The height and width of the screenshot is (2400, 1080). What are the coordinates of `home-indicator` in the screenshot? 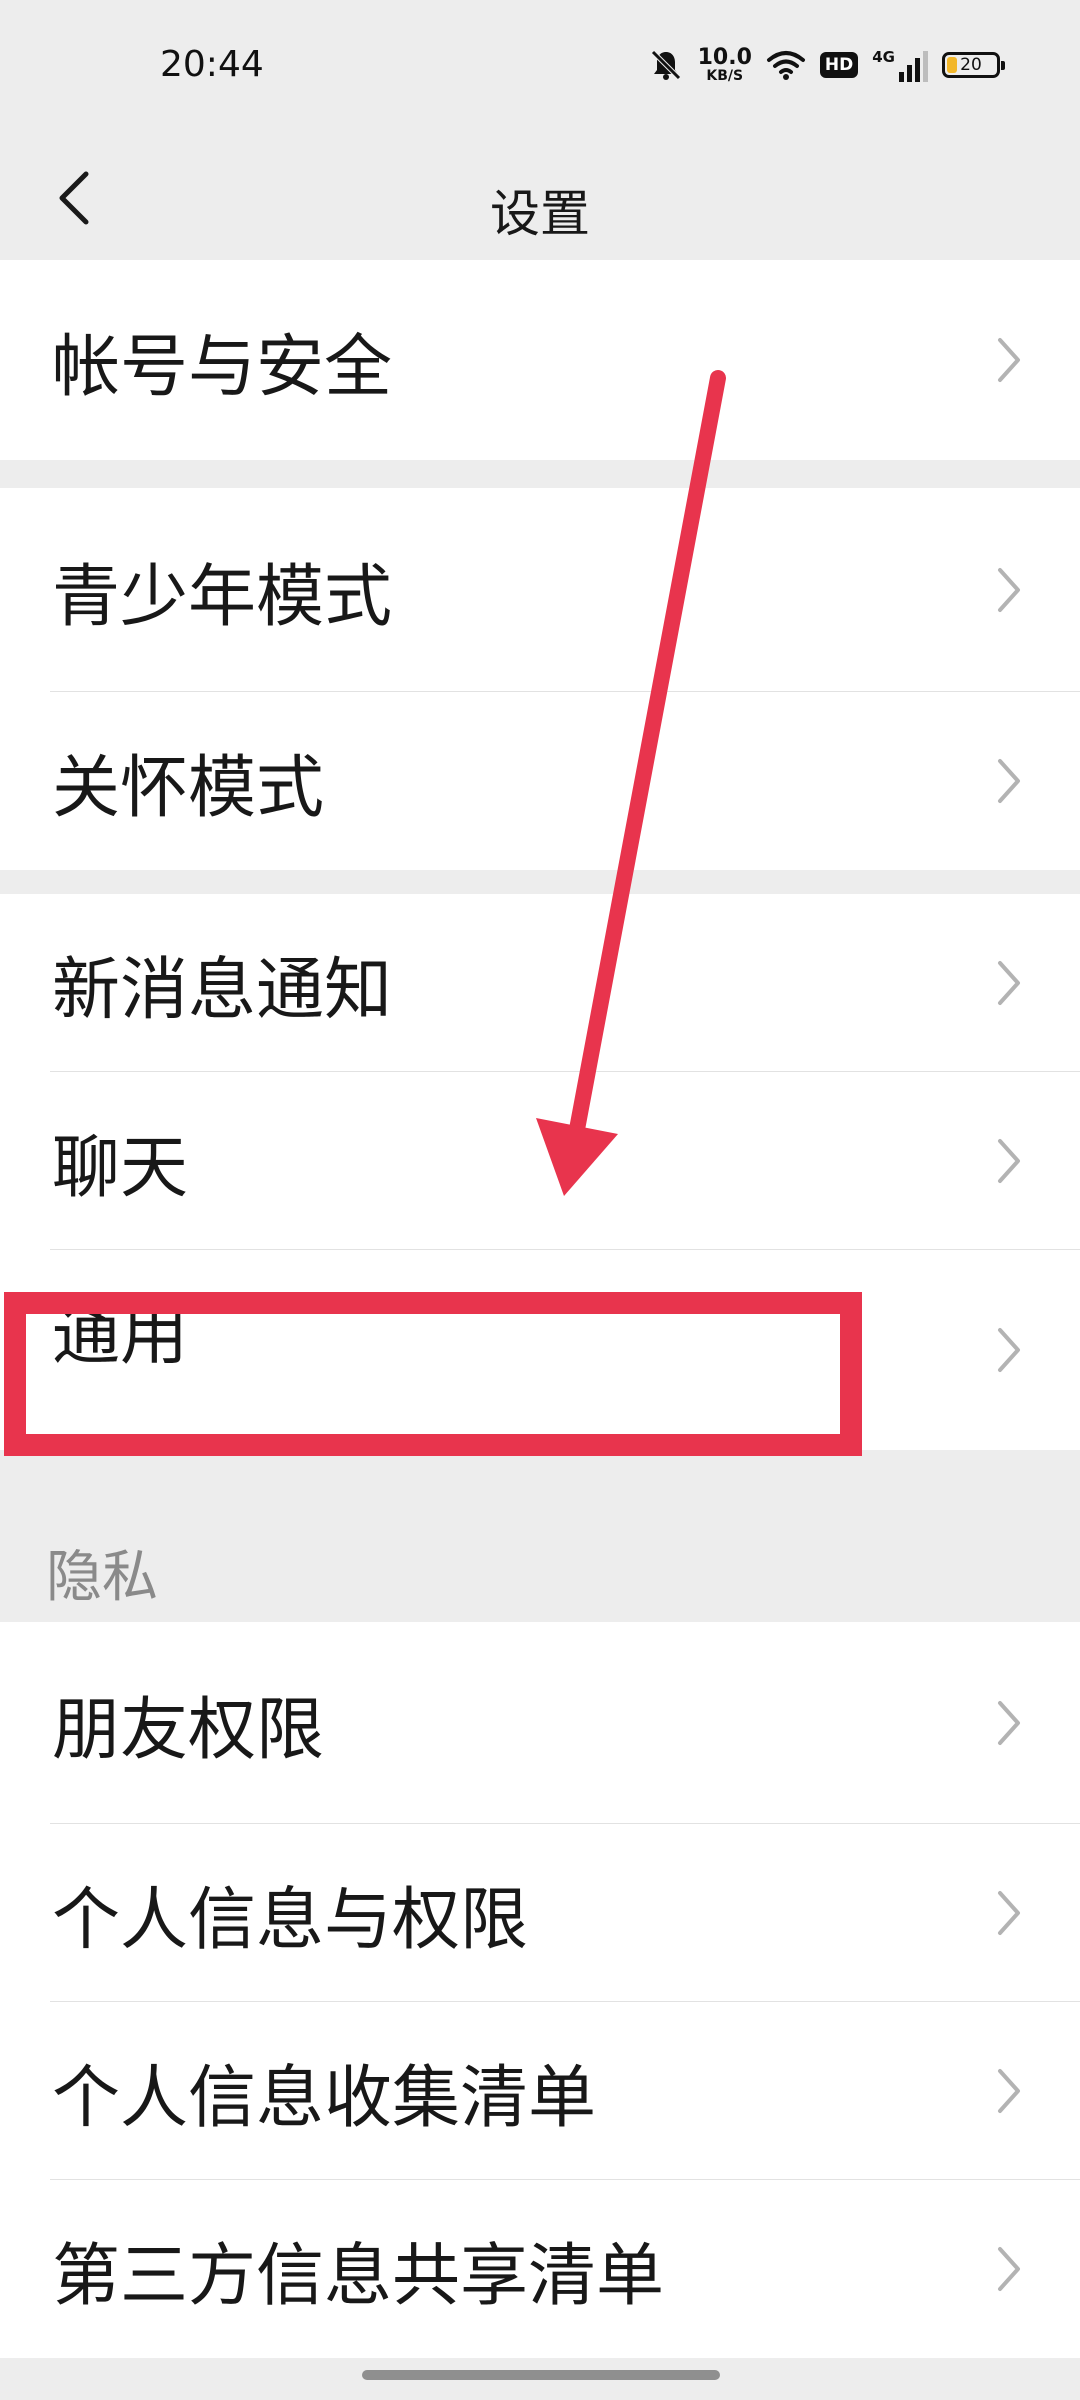 It's located at (541, 2375).